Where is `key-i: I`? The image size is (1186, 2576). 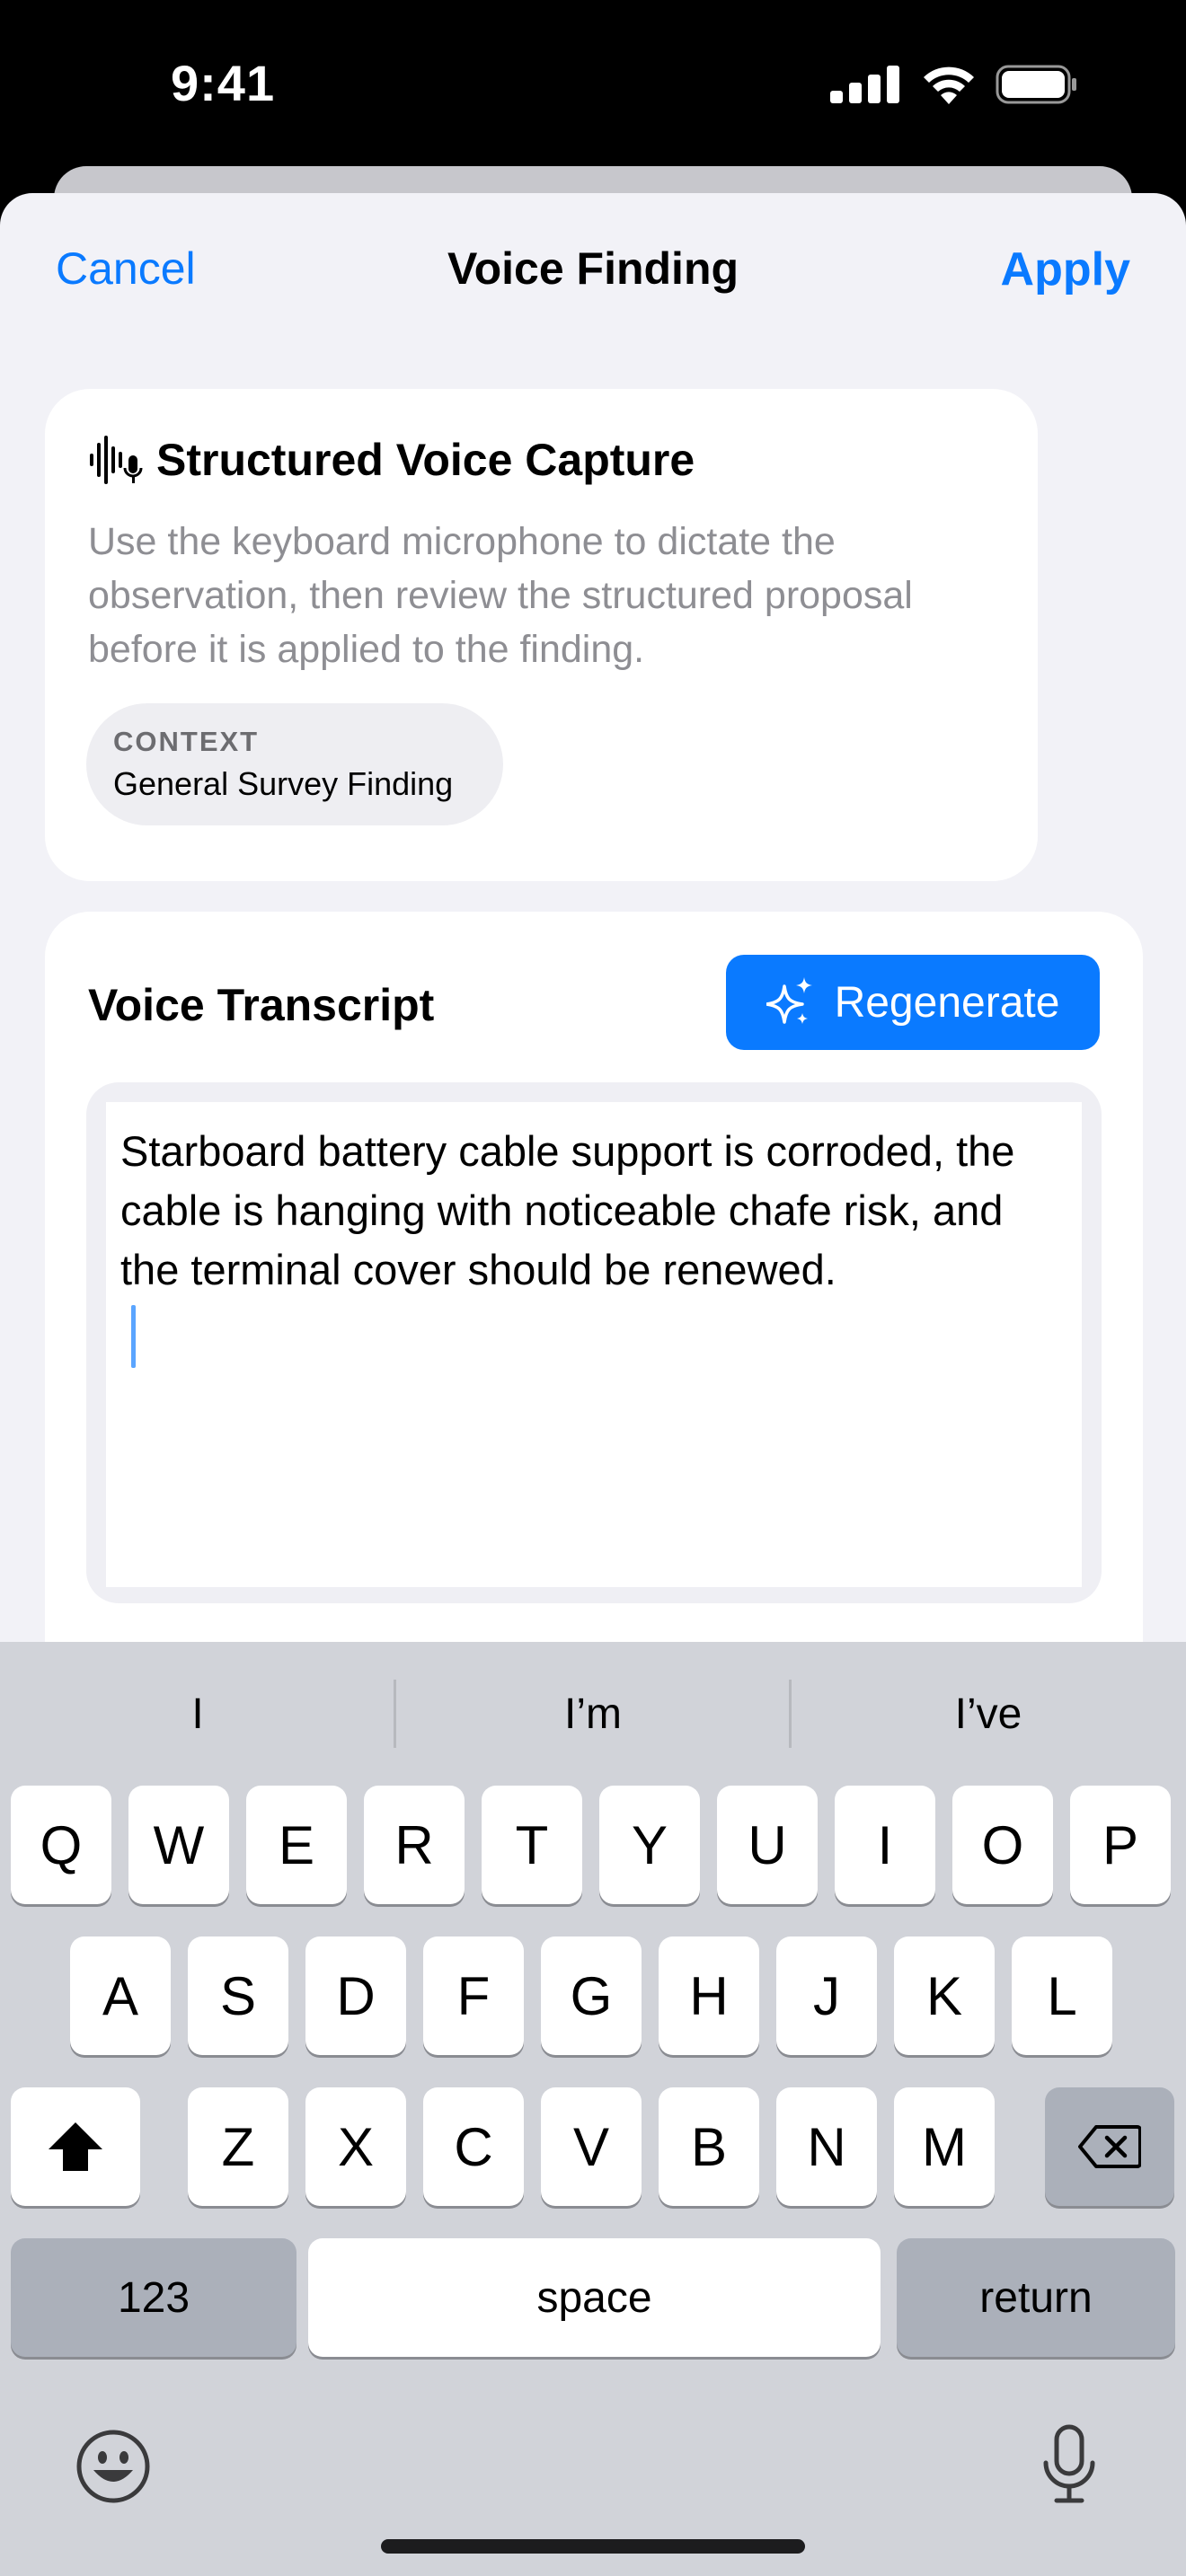 key-i: I is located at coordinates (885, 1845).